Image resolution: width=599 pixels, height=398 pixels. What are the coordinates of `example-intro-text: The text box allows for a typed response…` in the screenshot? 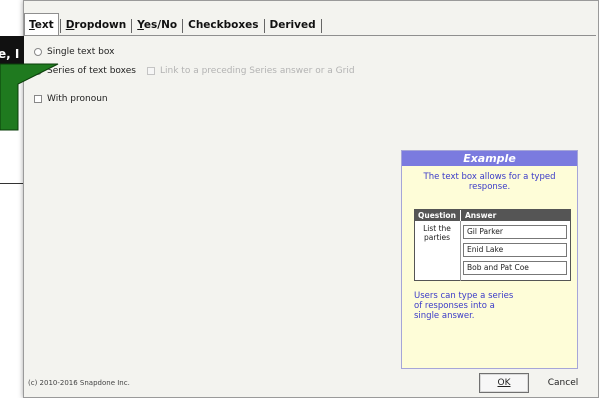 It's located at (489, 182).